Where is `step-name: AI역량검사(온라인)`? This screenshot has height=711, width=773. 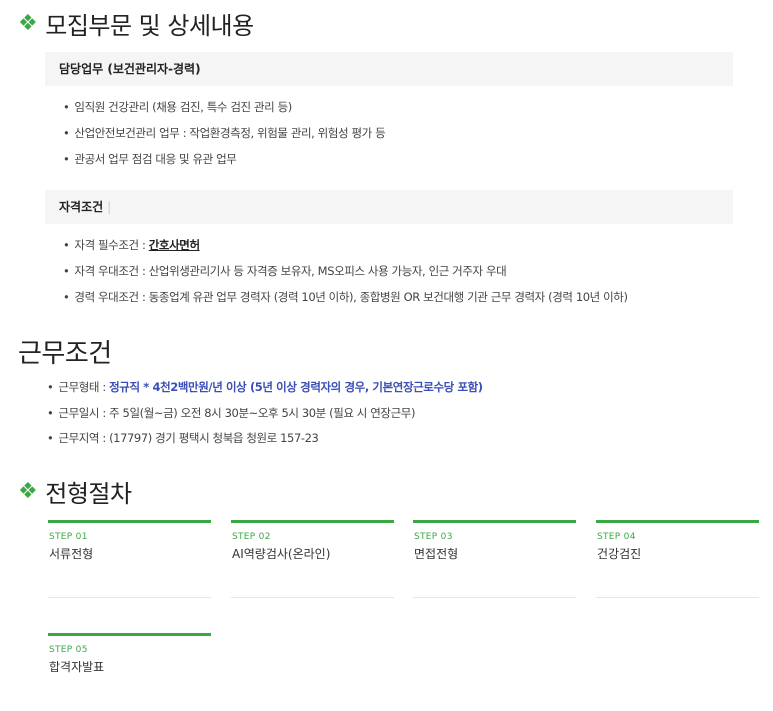 step-name: AI역량검사(온라인) is located at coordinates (281, 554).